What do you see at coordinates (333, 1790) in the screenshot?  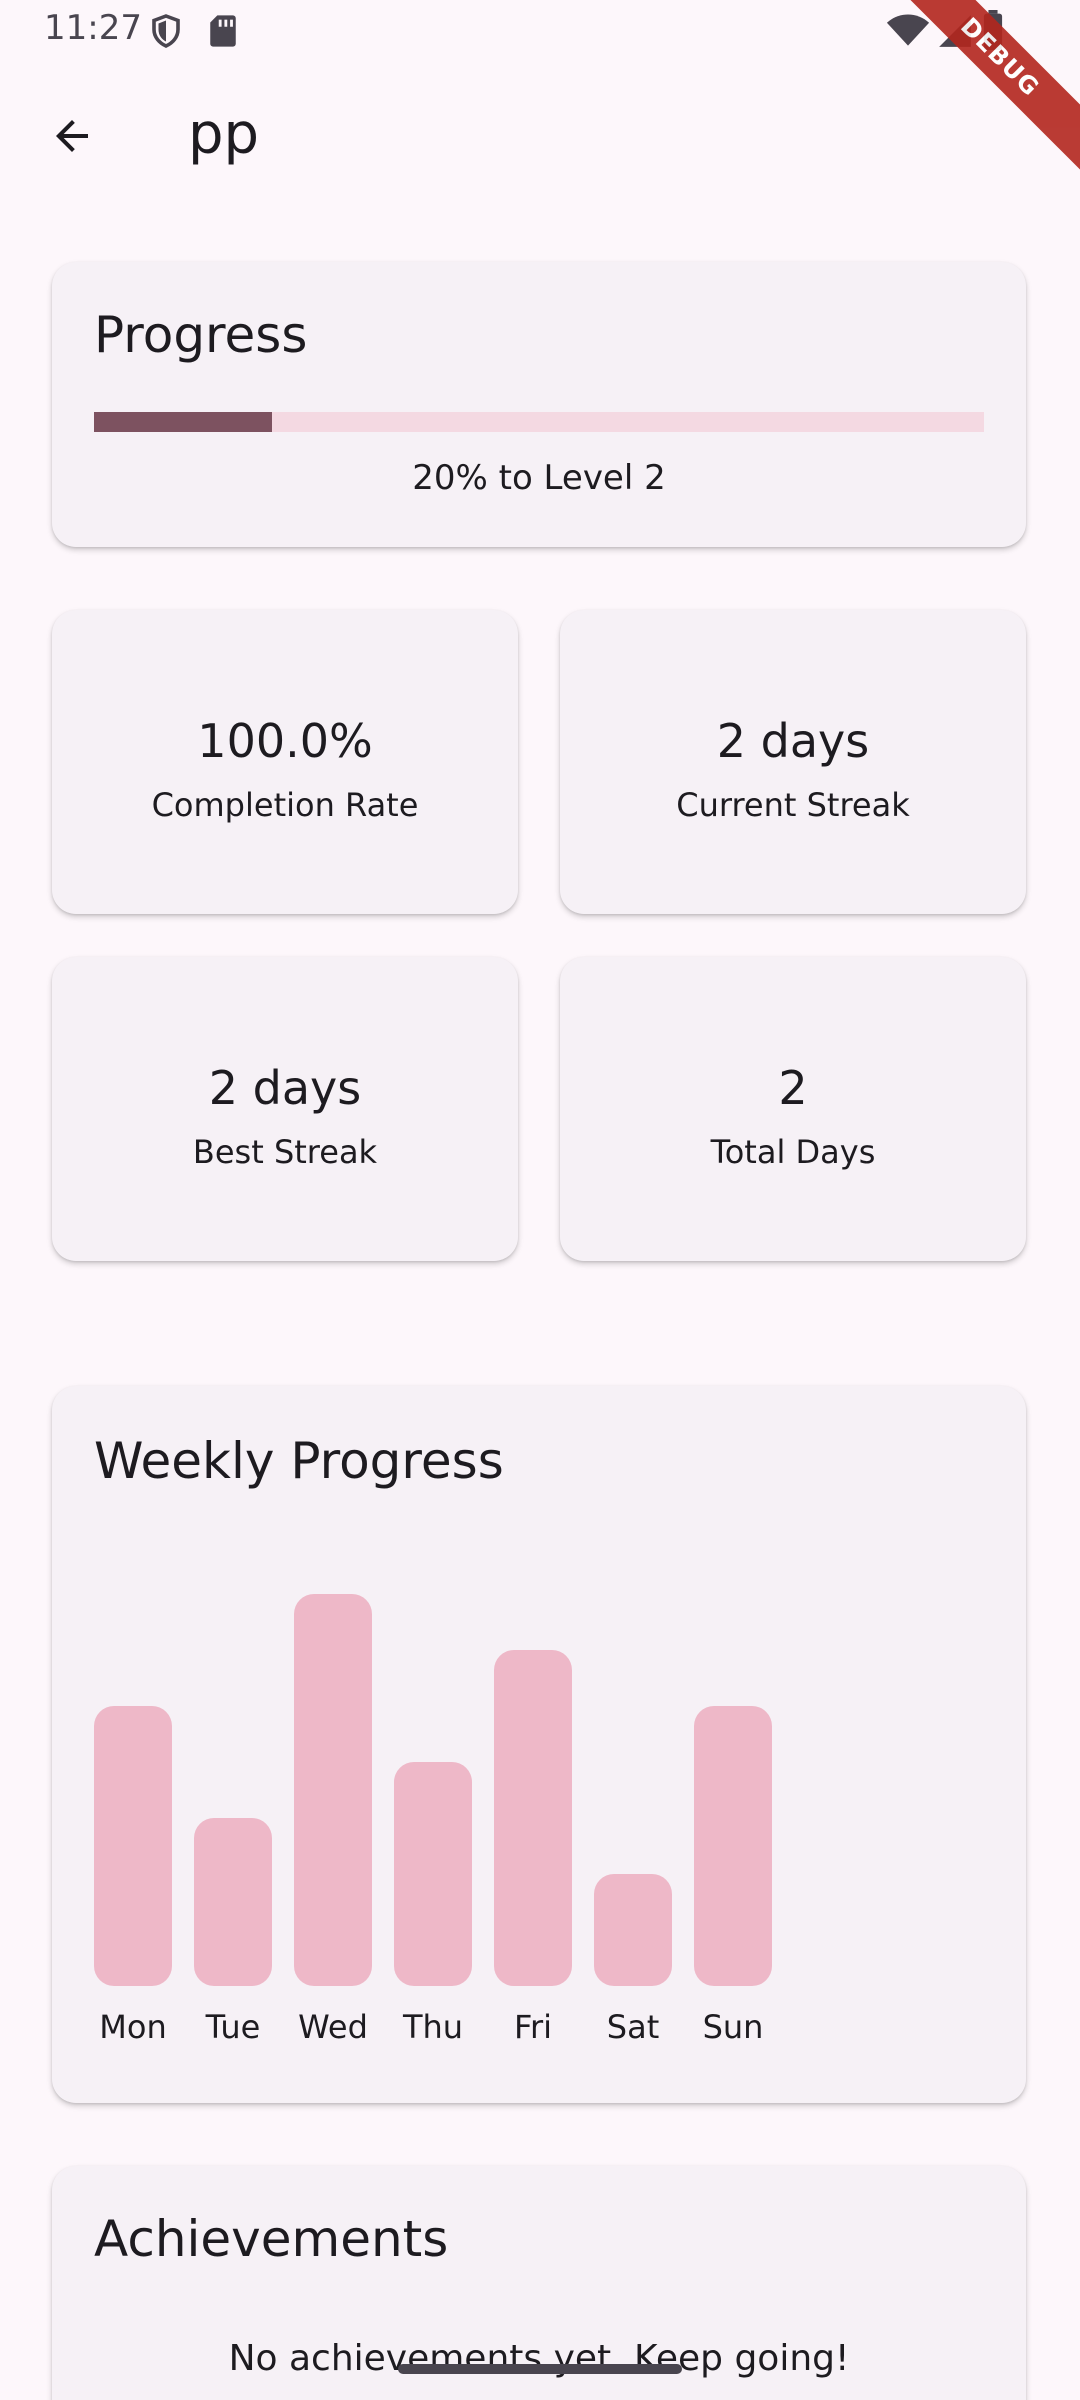 I see `bar-wed` at bounding box center [333, 1790].